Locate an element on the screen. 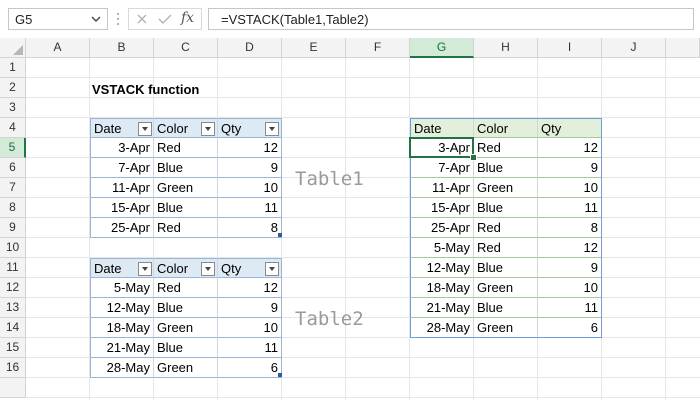 The image size is (700, 400). result-cell: 18-May is located at coordinates (442, 288).